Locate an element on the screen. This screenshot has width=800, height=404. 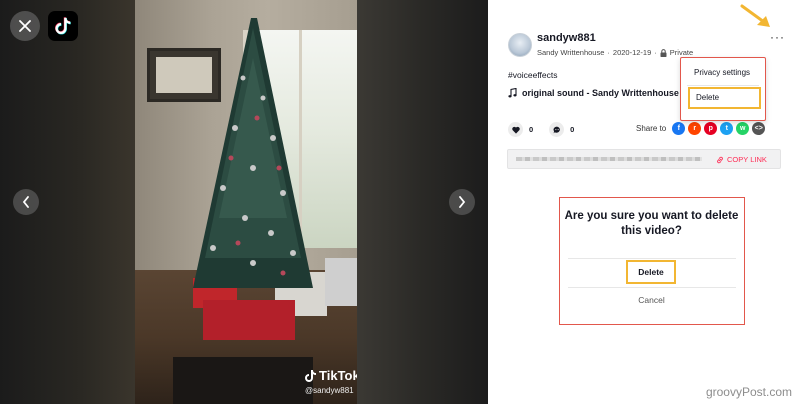
pinterest-icon: p is located at coordinates (711, 128).